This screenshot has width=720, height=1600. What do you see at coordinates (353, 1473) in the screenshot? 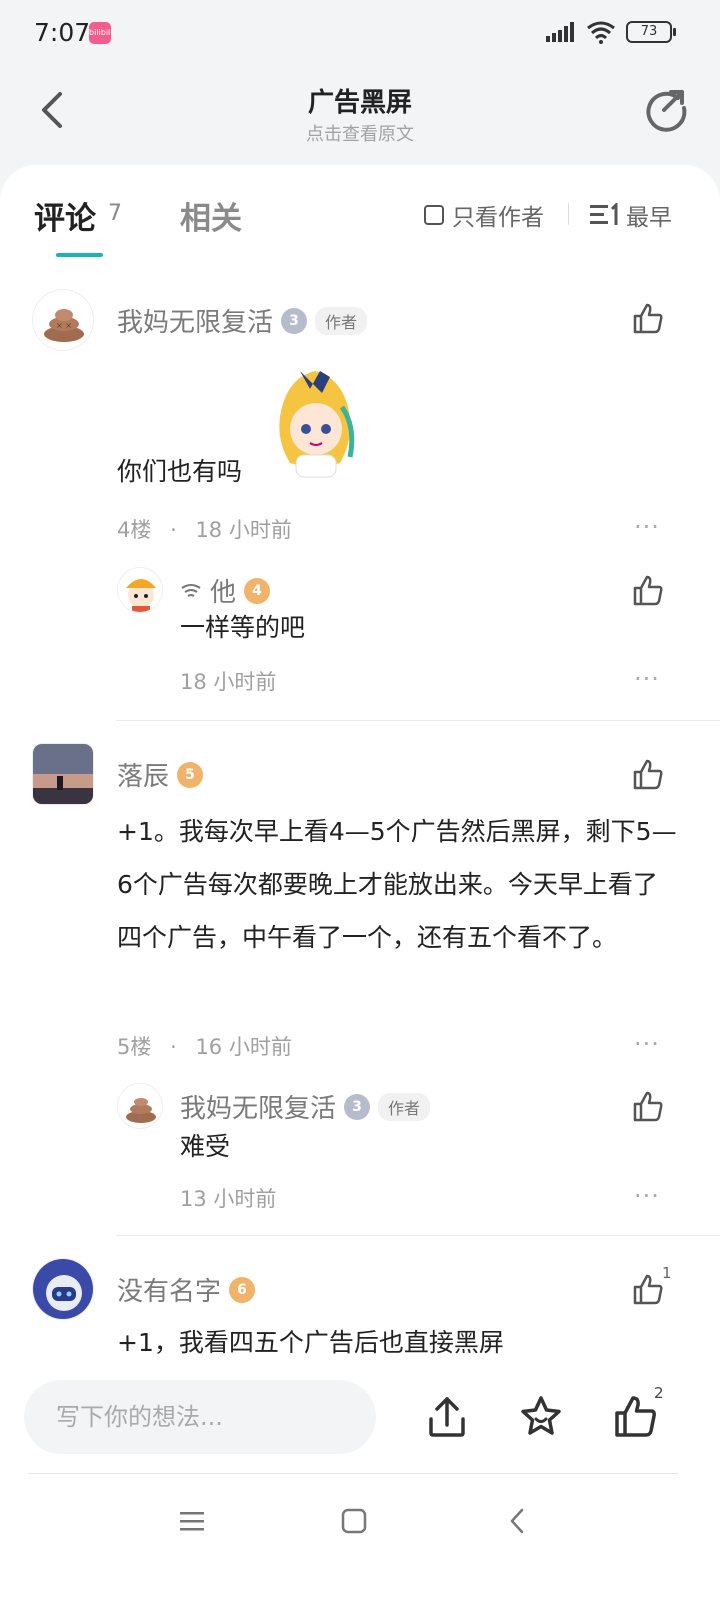
I see `bottom-divider` at bounding box center [353, 1473].